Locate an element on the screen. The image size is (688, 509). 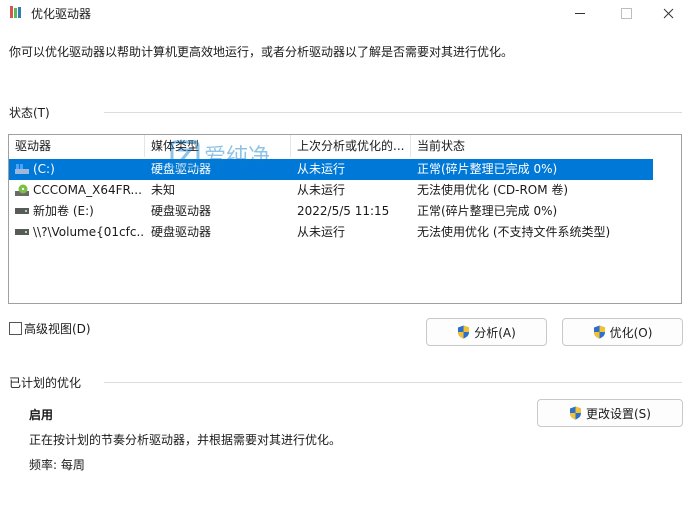
status-group-divider is located at coordinates (393, 112).